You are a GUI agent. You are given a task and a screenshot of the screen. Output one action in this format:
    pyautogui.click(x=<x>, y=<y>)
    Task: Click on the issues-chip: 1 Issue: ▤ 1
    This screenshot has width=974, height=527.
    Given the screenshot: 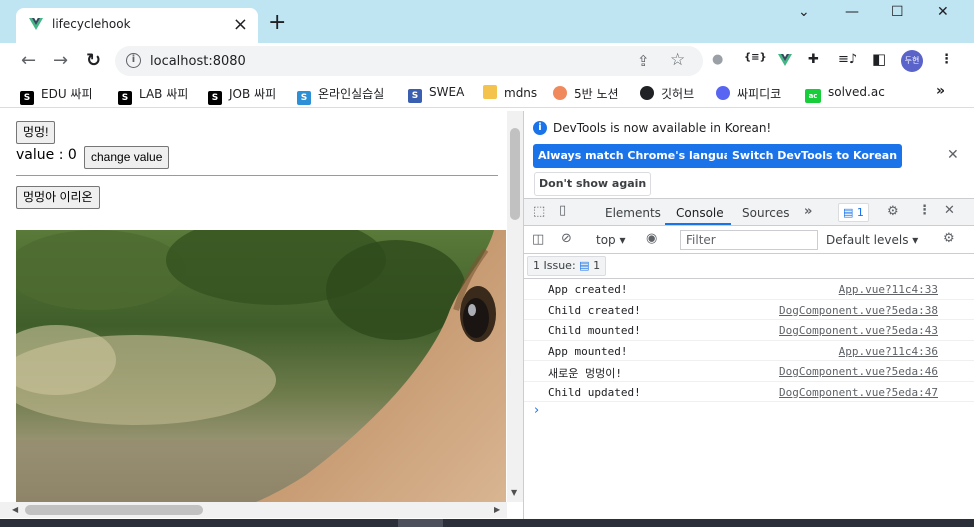 What is the action you would take?
    pyautogui.click(x=567, y=266)
    